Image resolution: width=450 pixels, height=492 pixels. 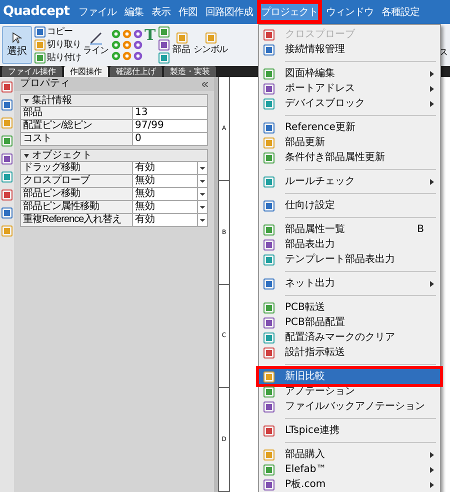 I want to click on symbol-button: シンボル, so click(x=211, y=45).